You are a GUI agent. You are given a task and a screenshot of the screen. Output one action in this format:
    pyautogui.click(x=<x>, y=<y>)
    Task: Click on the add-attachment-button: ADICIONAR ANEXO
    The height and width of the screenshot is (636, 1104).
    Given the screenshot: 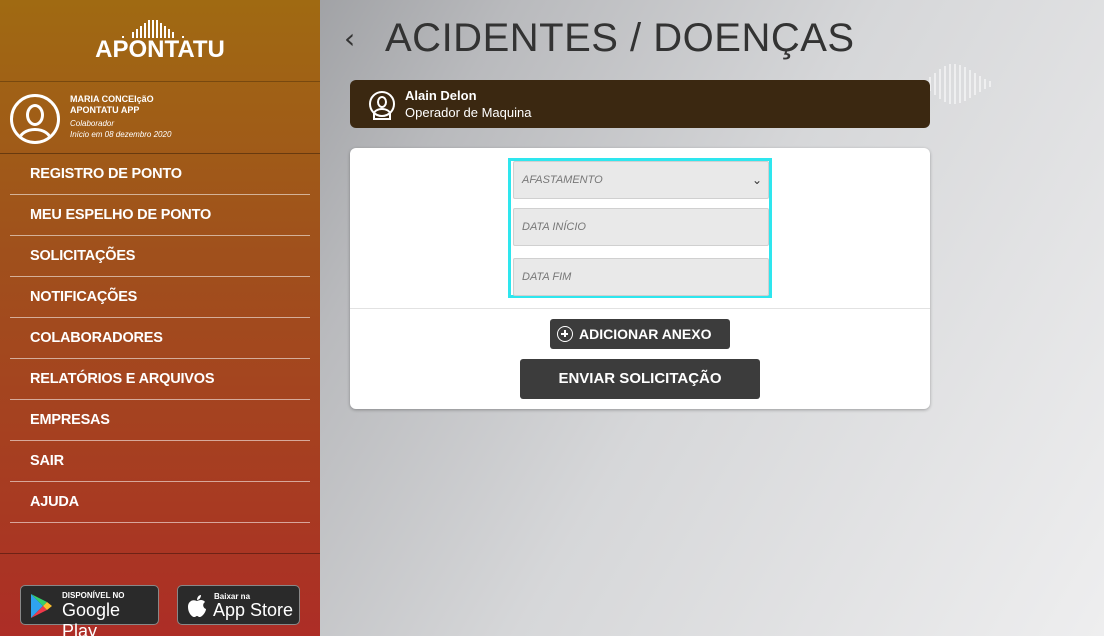 What is the action you would take?
    pyautogui.click(x=640, y=334)
    